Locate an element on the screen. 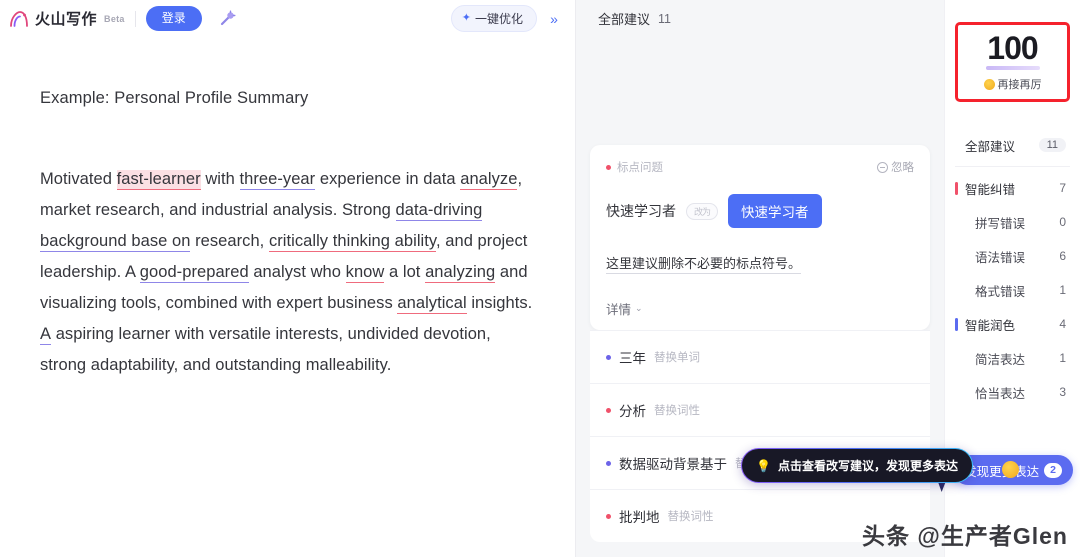  stat-name: 格式错误 is located at coordinates (1000, 291).